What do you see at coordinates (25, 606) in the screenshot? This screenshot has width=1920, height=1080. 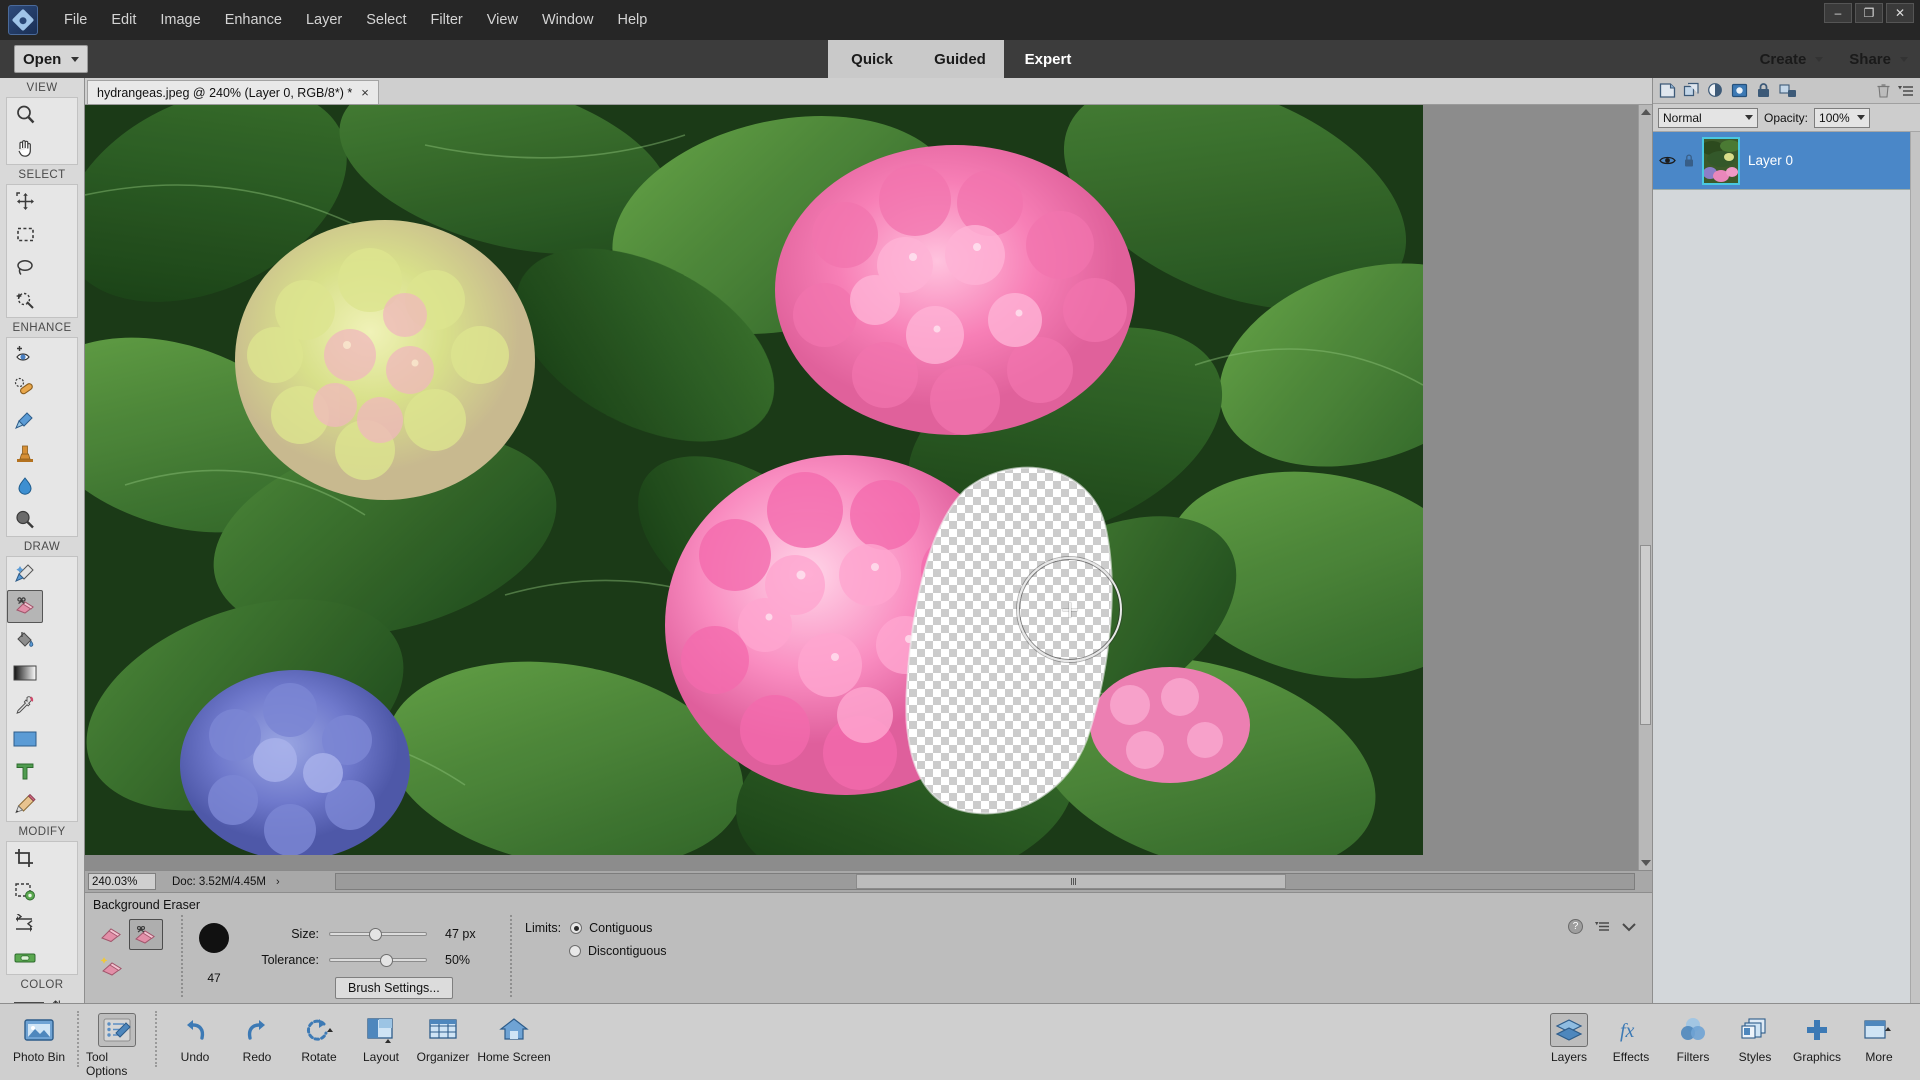 I see `background-eraser-tool` at bounding box center [25, 606].